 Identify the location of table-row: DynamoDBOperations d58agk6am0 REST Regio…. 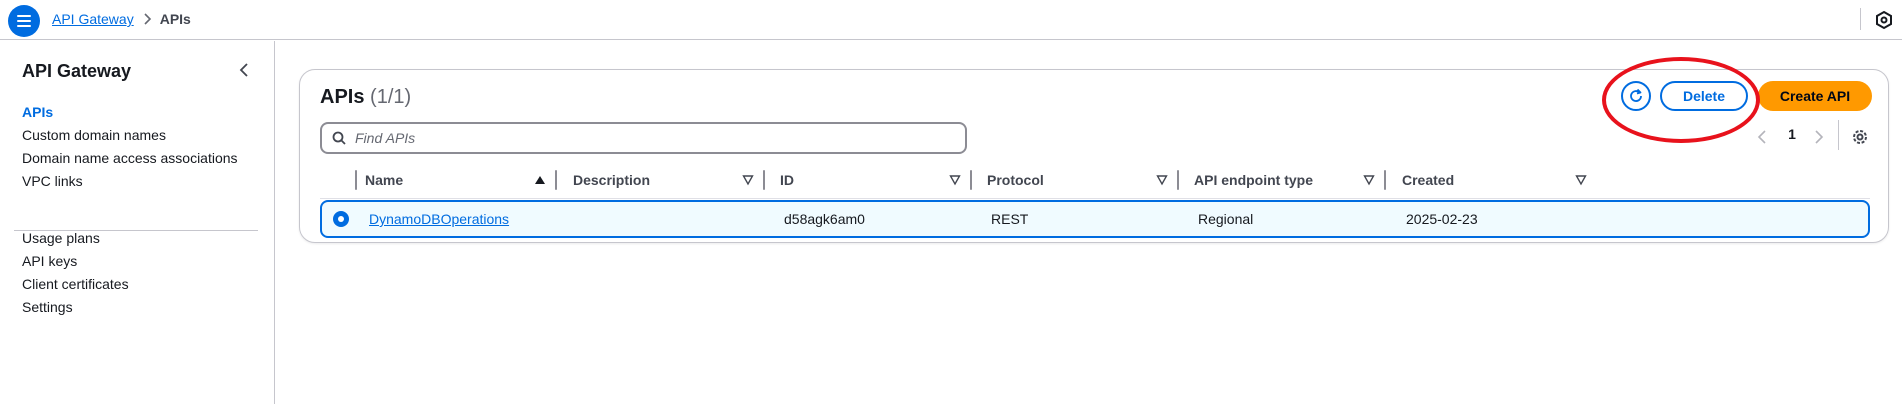
(1095, 219).